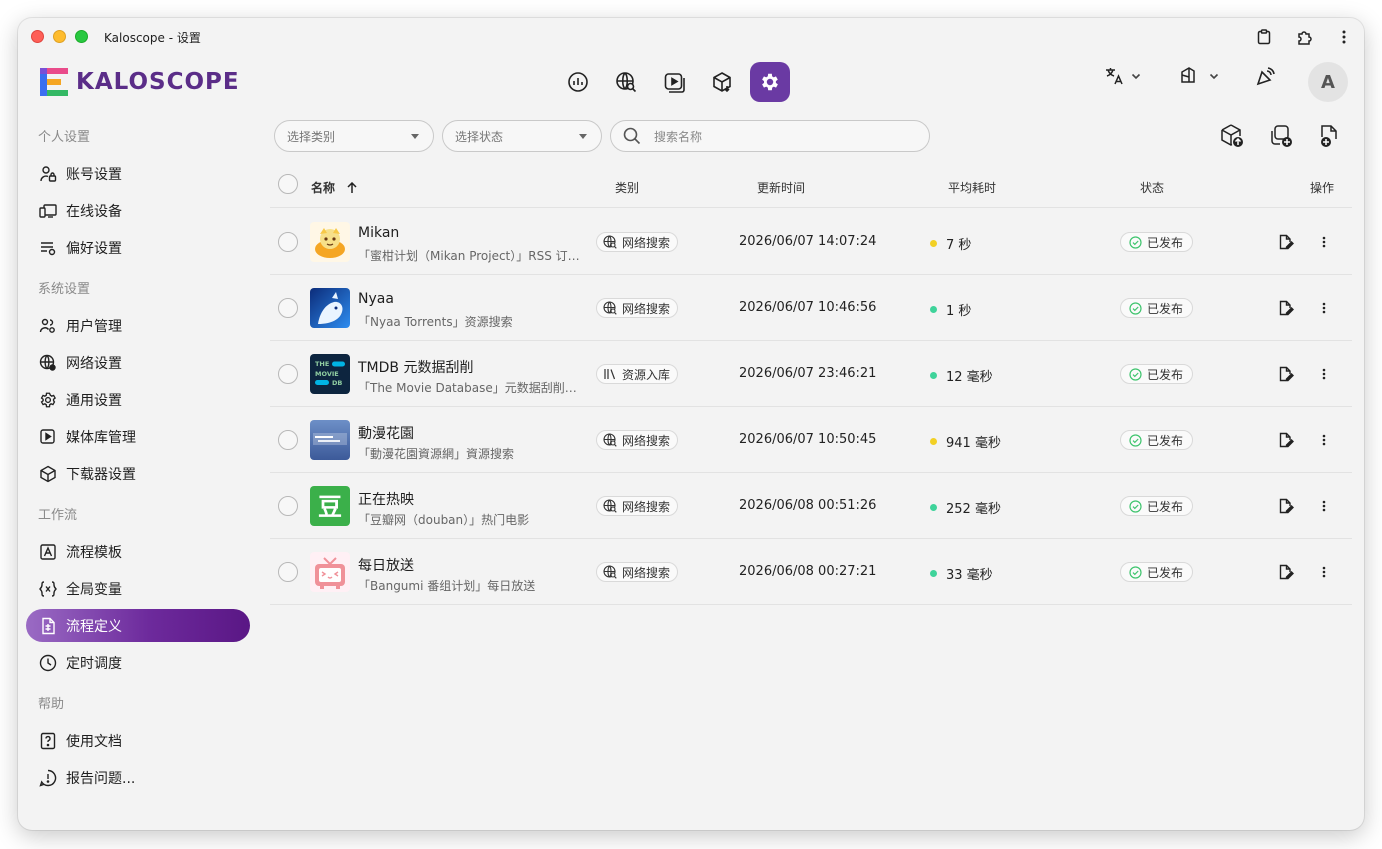 The height and width of the screenshot is (849, 1382). I want to click on nav-settings-button, so click(770, 82).